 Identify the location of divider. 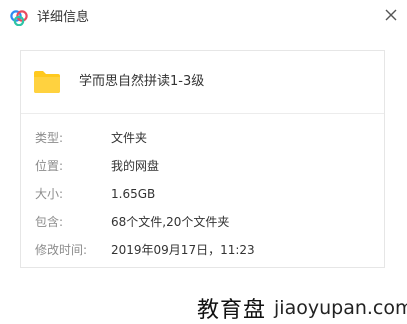
(202, 113).